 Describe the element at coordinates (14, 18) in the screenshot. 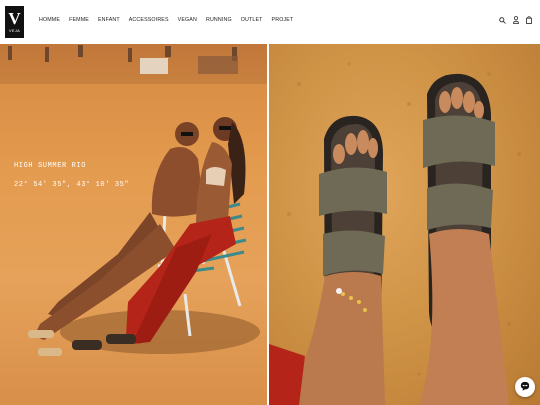

I see `logo-letter: V` at that location.